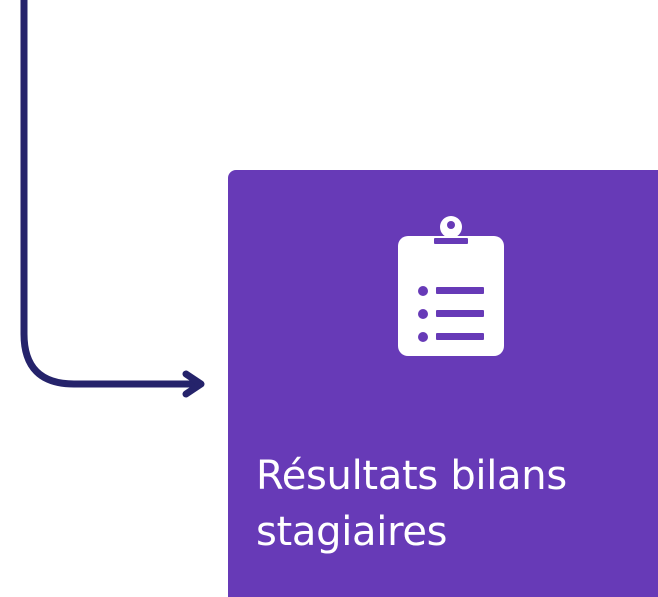 This screenshot has height=597, width=658. I want to click on tile-label-line-1: Résultats bilans, so click(411, 476).